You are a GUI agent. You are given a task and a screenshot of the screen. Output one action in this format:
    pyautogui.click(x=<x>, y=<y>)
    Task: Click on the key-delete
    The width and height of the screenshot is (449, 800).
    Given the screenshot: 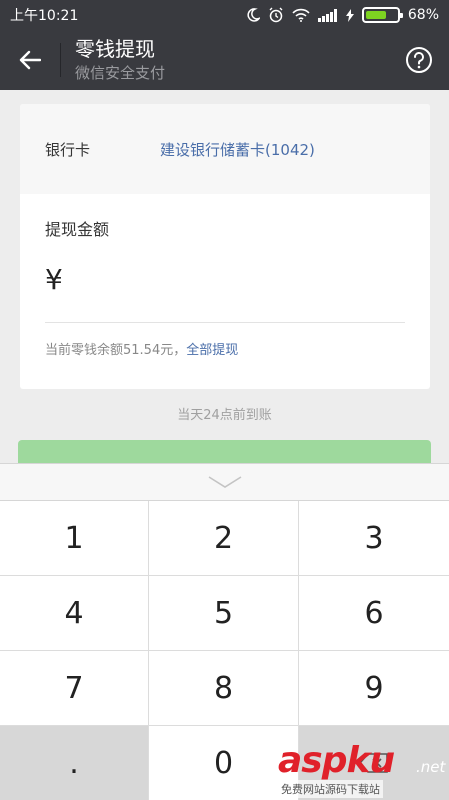 What is the action you would take?
    pyautogui.click(x=374, y=763)
    